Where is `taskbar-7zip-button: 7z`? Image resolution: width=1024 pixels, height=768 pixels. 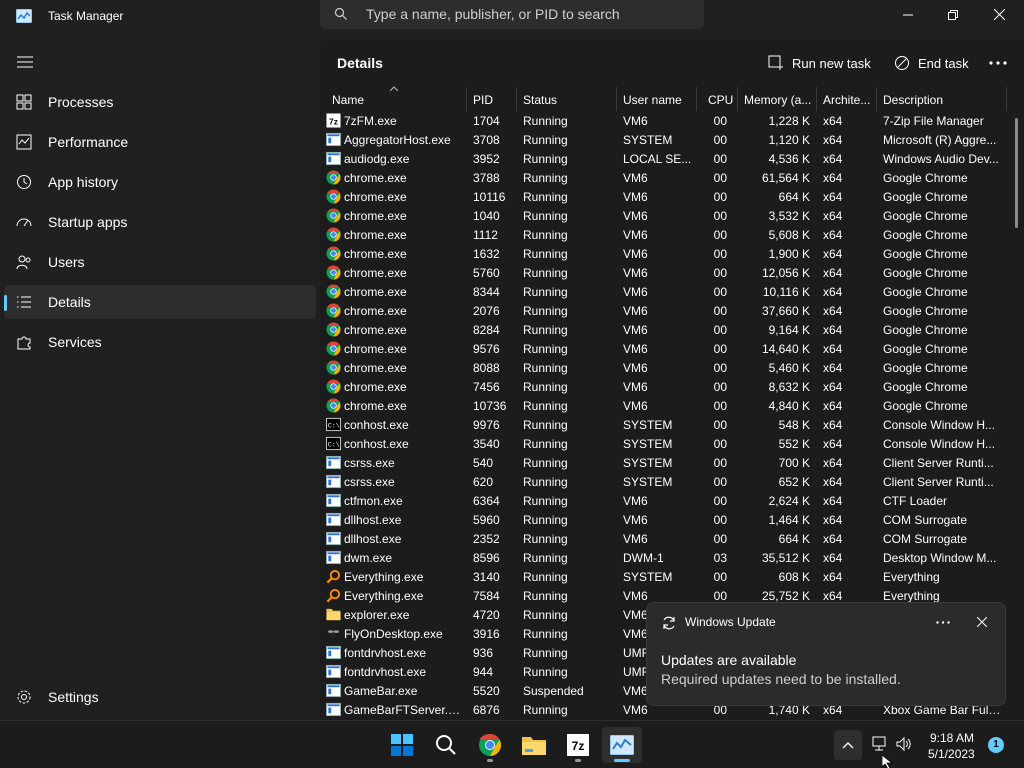
taskbar-7zip-button: 7z is located at coordinates (578, 745).